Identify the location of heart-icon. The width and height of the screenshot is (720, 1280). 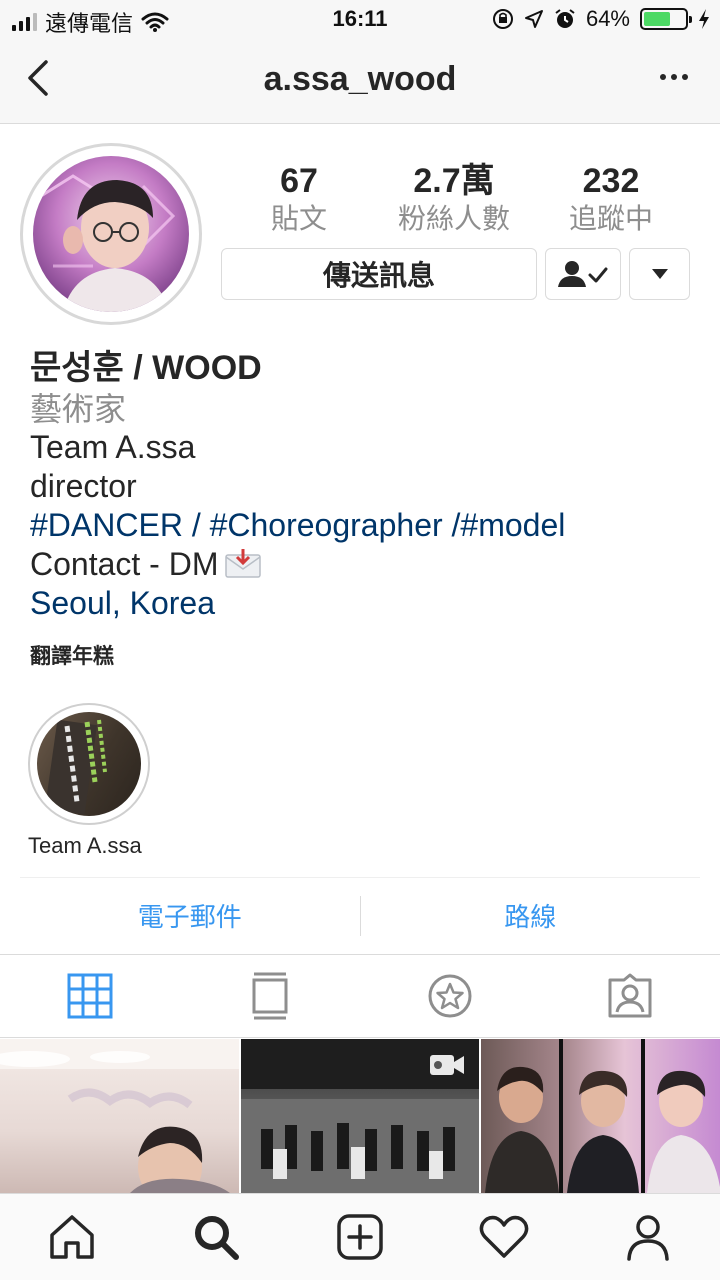
(504, 1236).